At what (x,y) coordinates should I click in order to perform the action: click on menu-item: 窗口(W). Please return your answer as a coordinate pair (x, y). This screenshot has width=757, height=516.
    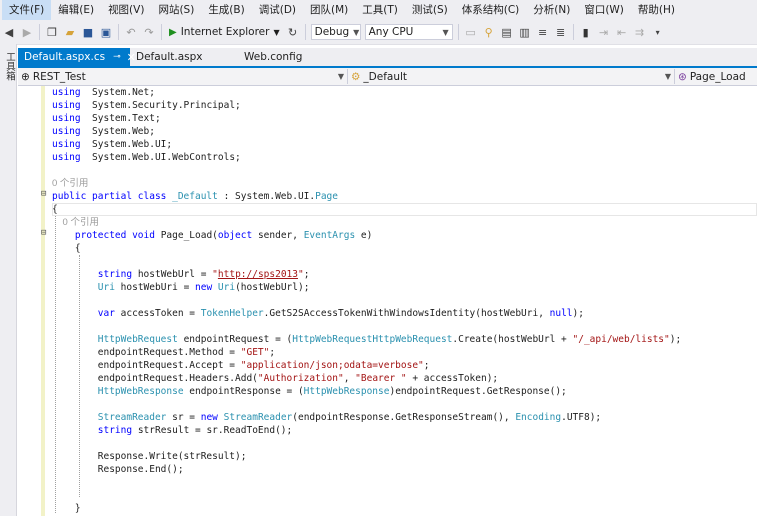
    Looking at the image, I should click on (604, 10).